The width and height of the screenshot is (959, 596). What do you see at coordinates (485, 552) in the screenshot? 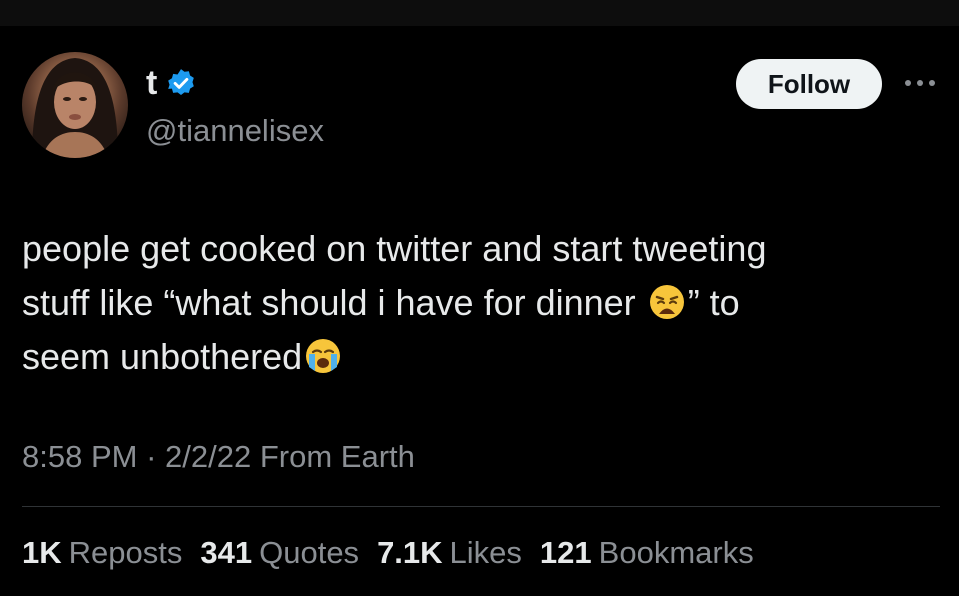
I see `likes-label: Likes` at bounding box center [485, 552].